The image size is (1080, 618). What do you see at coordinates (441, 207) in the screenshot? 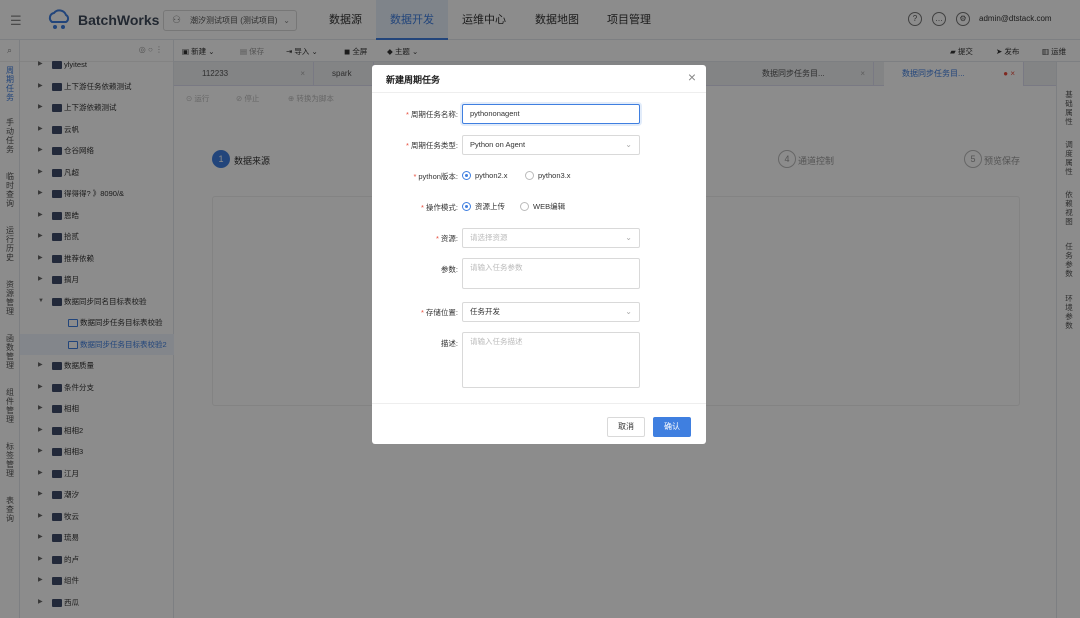
I see `mode-label-text: 操作模式:` at bounding box center [441, 207].